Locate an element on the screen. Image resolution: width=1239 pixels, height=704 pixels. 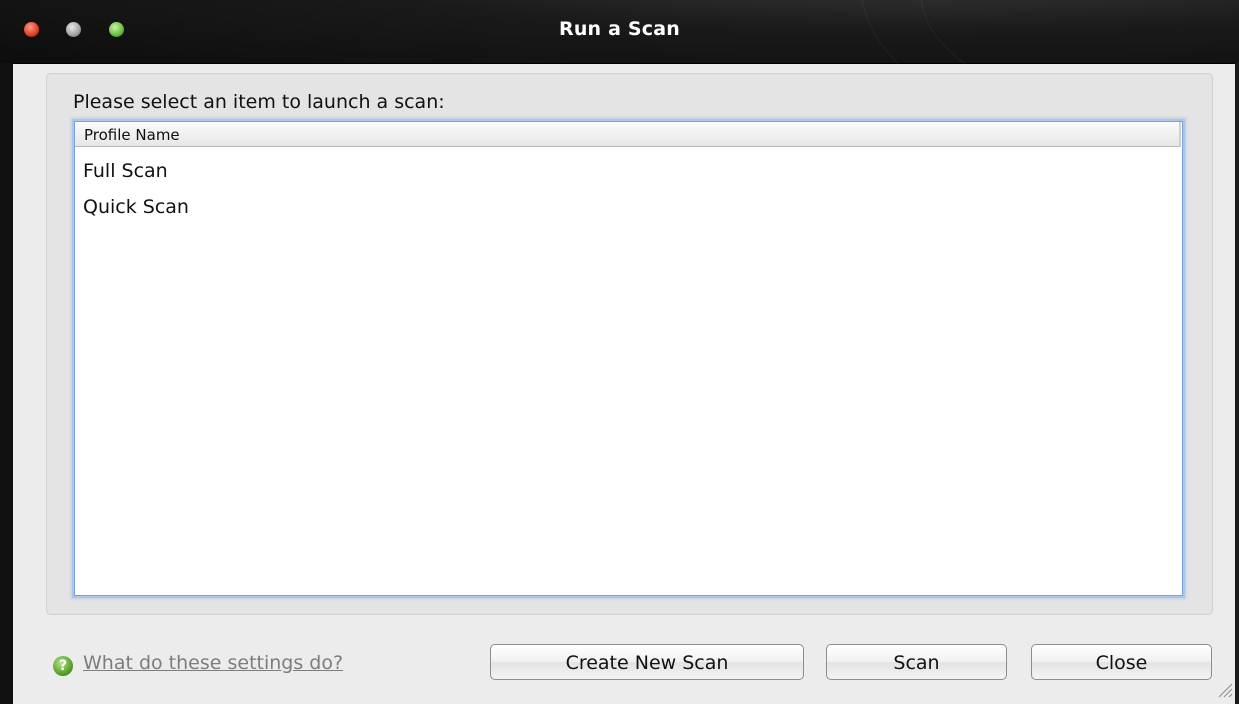
close-button: Close is located at coordinates (1121, 662).